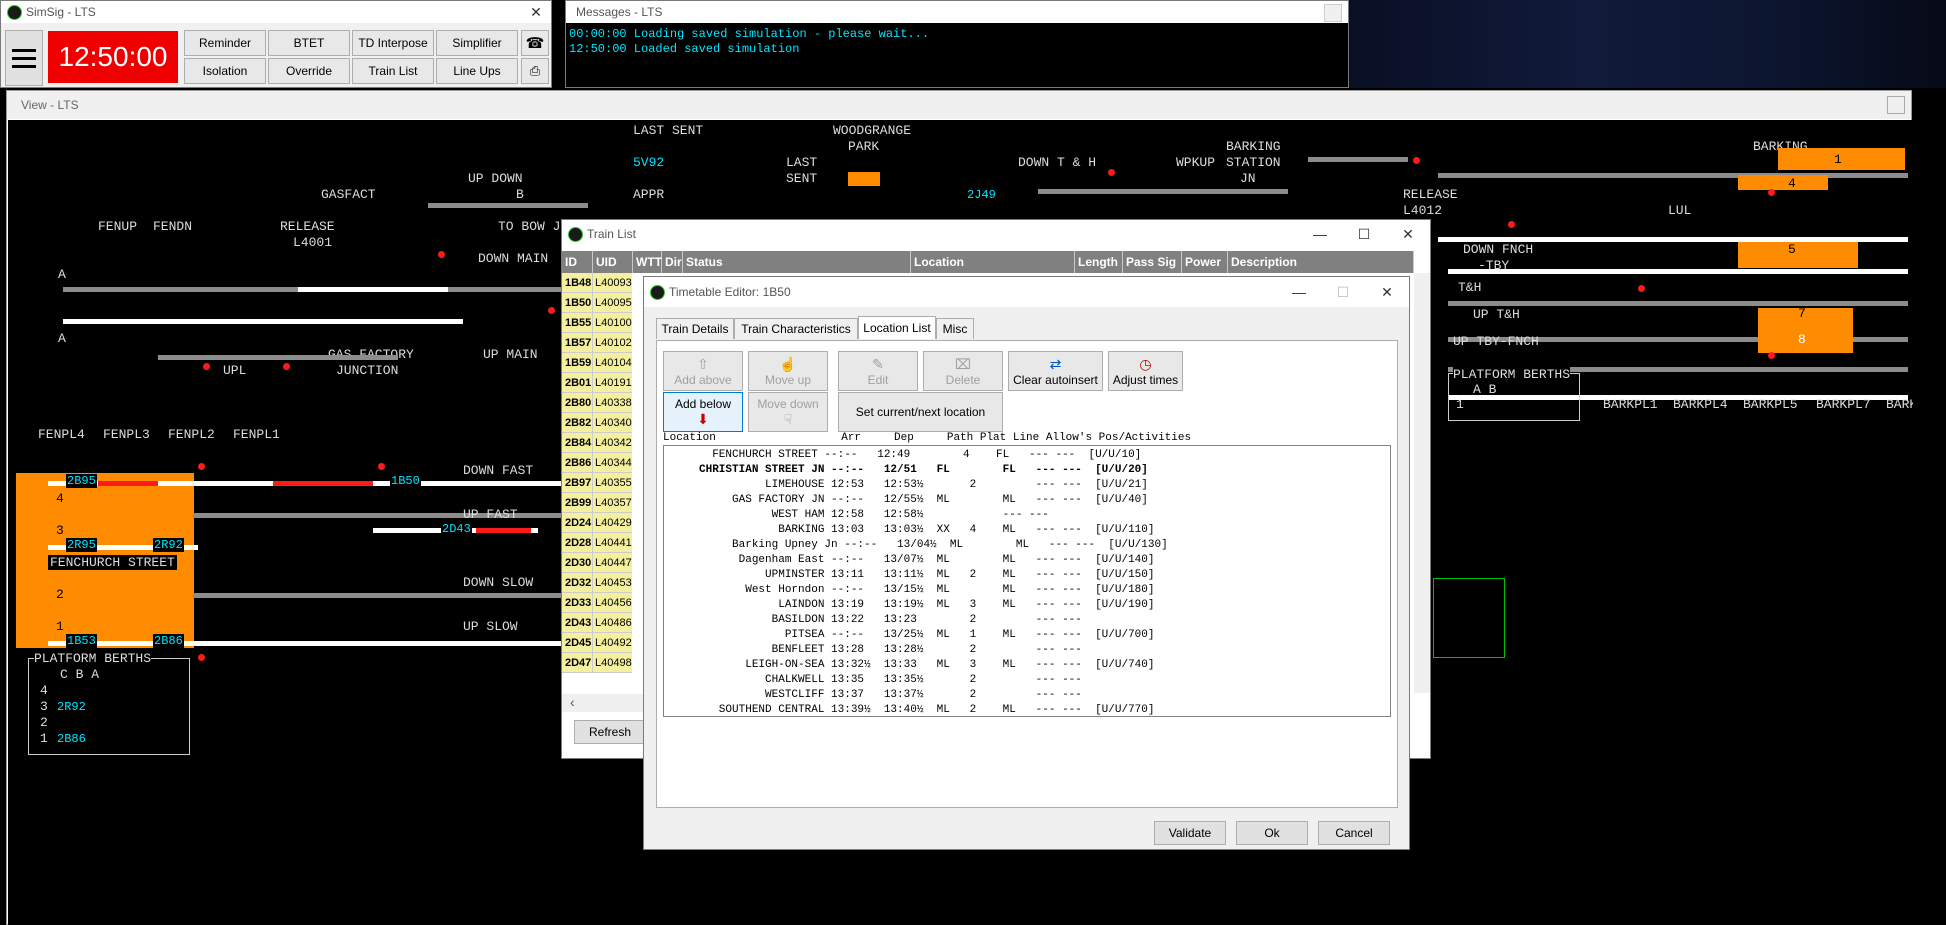  Describe the element at coordinates (1152, 262) in the screenshot. I see `col-pass-sig: Pass Sig` at that location.